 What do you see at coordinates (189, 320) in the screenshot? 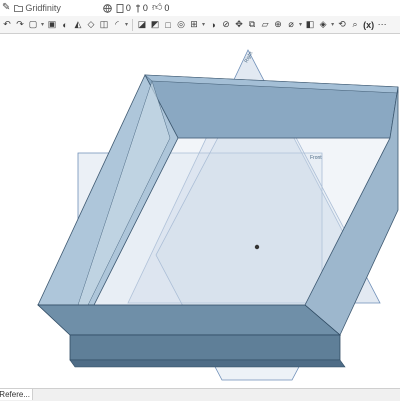
I see `front-wall` at bounding box center [189, 320].